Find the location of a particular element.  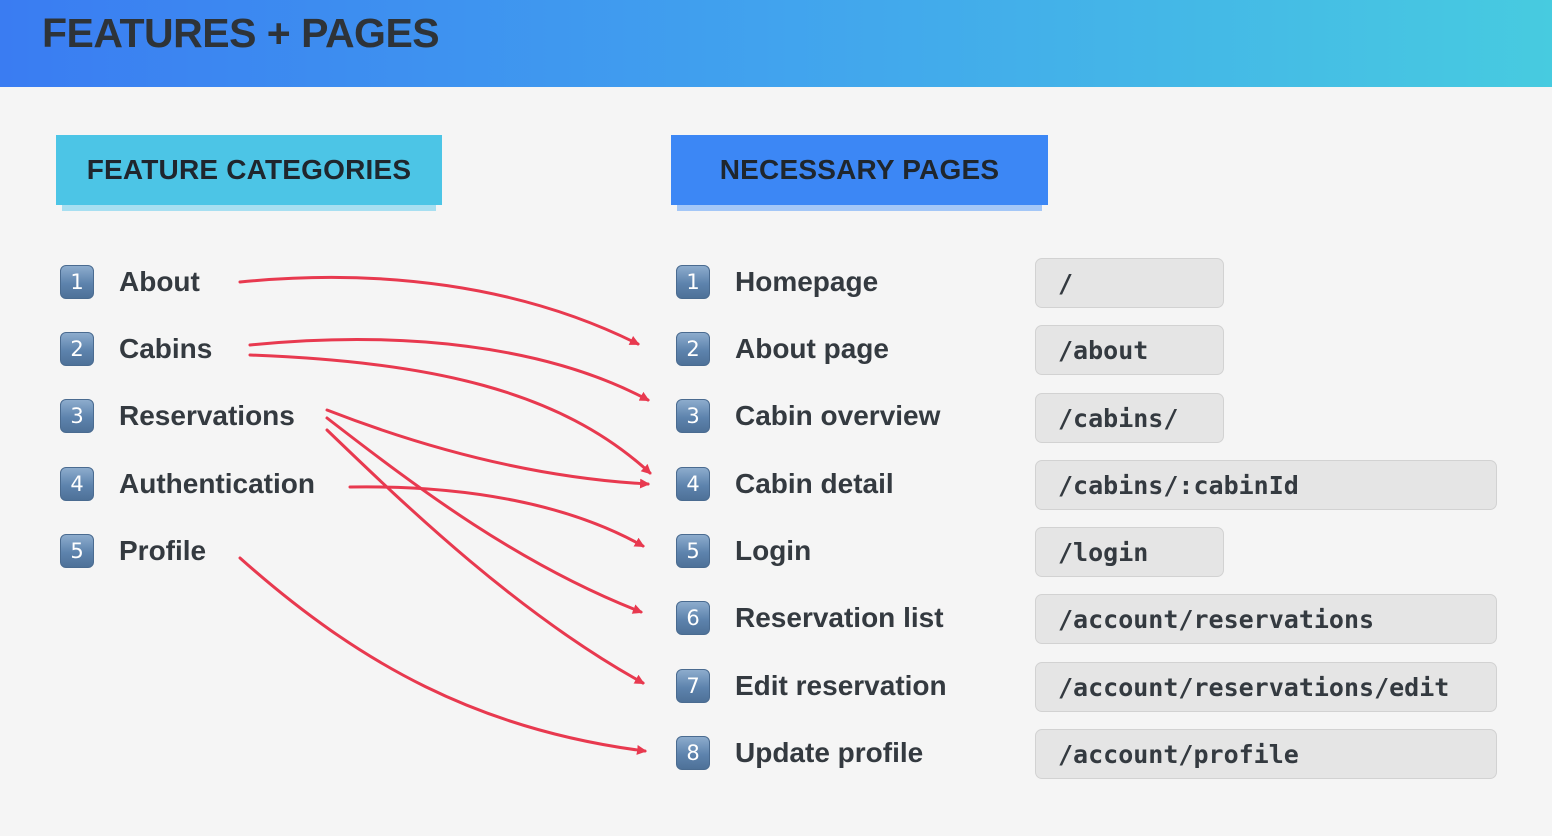

arrow-reservations-to-reservation-list is located at coordinates (484, 515).